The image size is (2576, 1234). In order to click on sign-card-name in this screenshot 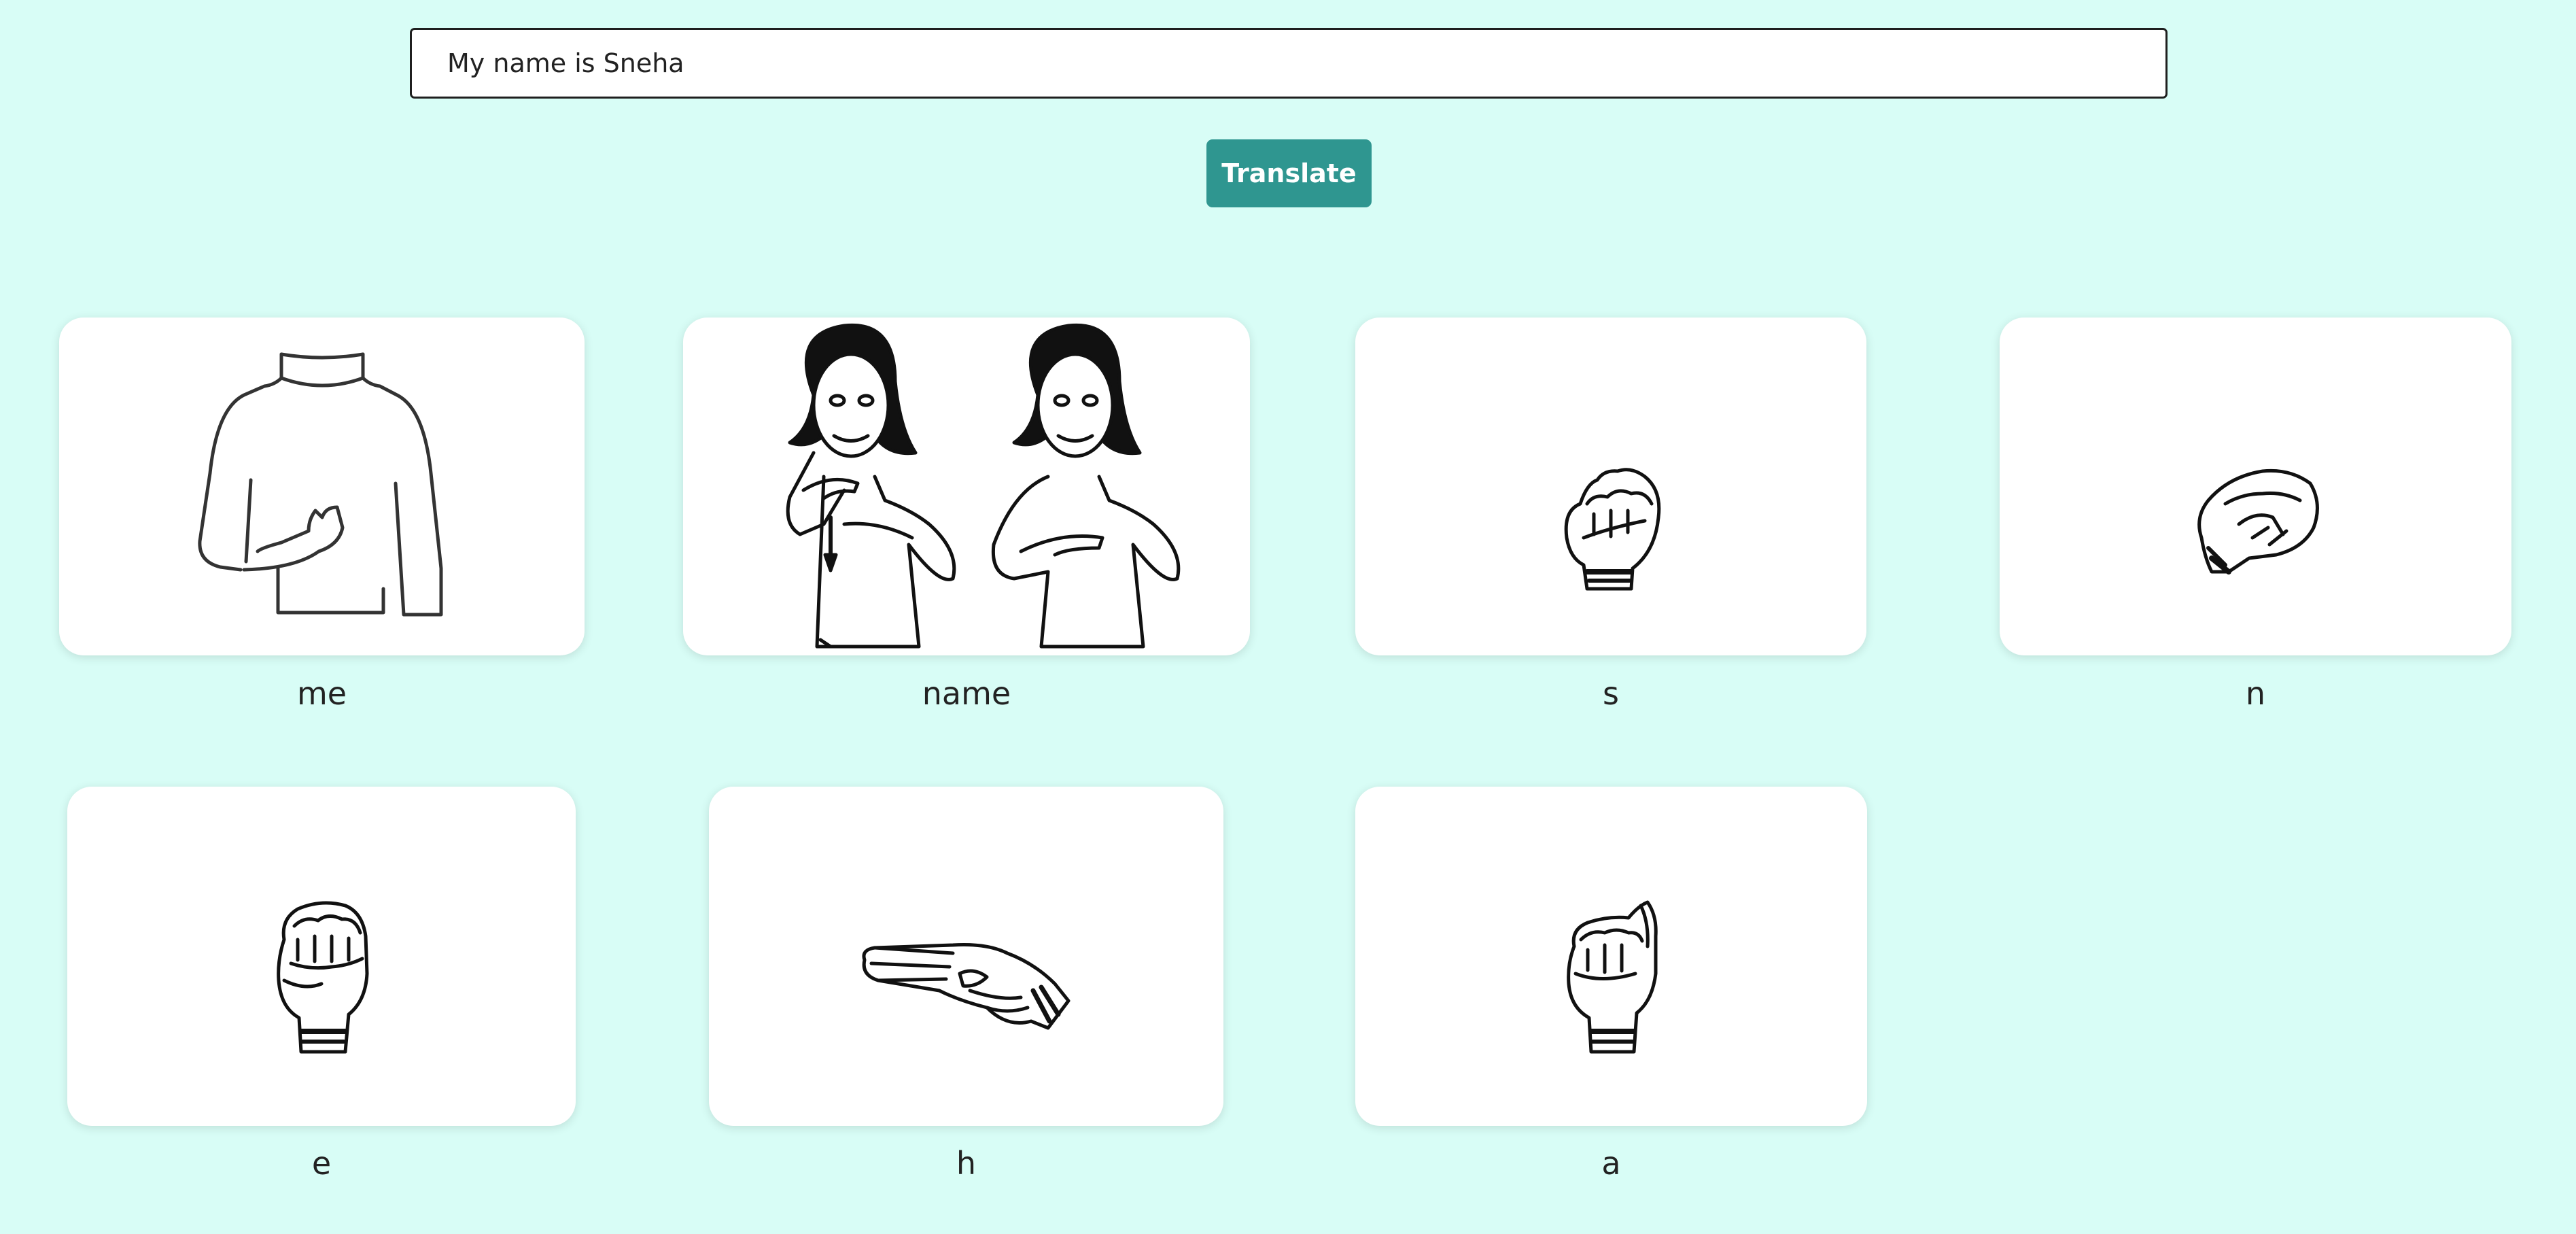, I will do `click(966, 486)`.